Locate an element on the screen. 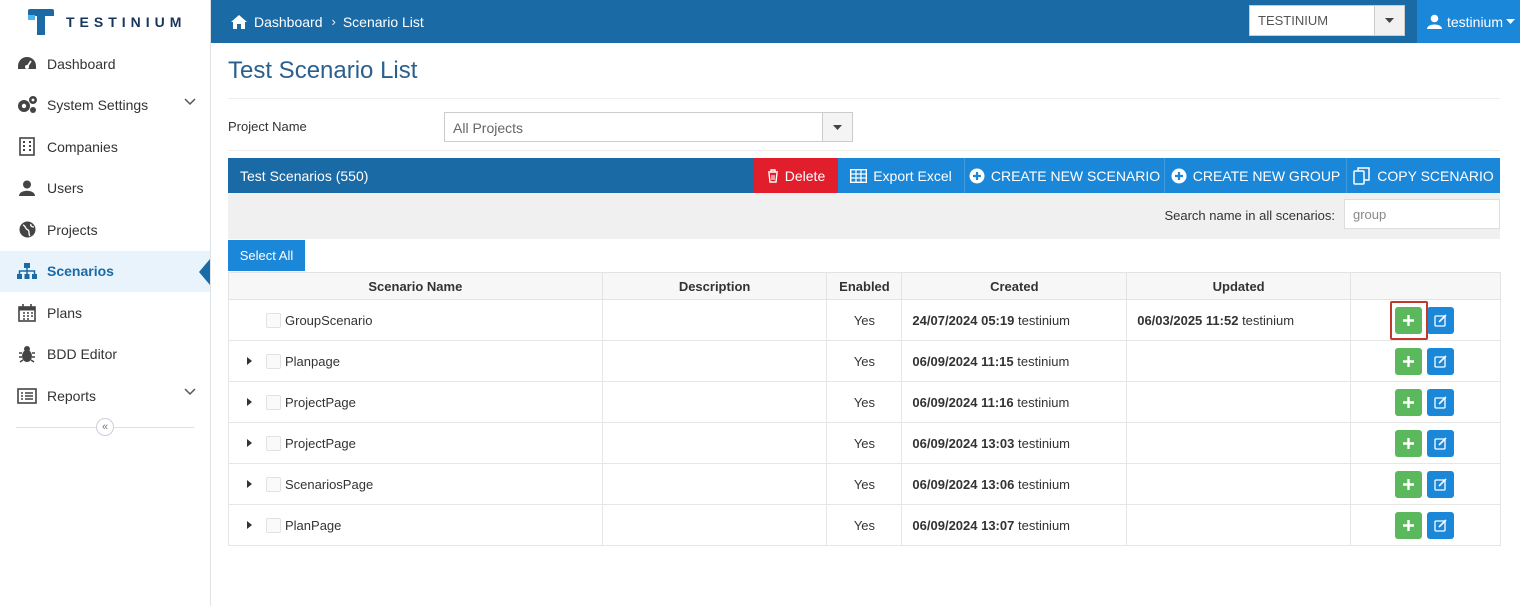 Image resolution: width=1520 pixels, height=606 pixels. sidebar-item-dashboard: Dashboard is located at coordinates (105, 64).